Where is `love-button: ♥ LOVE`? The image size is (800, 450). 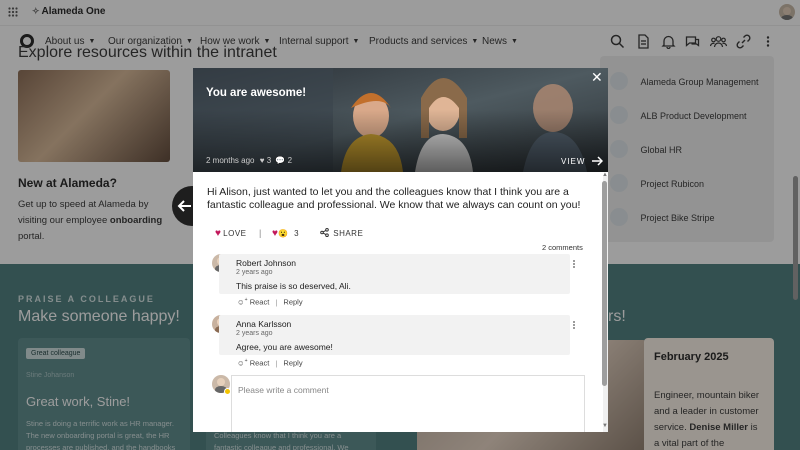 love-button: ♥ LOVE is located at coordinates (231, 233).